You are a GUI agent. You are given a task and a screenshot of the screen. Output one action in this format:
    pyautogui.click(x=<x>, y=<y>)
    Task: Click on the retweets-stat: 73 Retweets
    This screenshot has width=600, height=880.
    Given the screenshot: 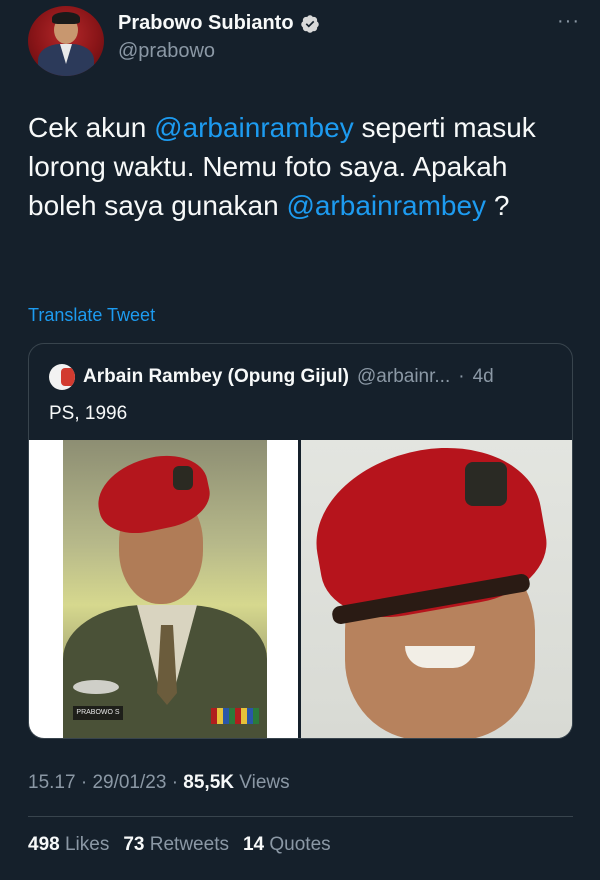 What is the action you would take?
    pyautogui.click(x=176, y=845)
    